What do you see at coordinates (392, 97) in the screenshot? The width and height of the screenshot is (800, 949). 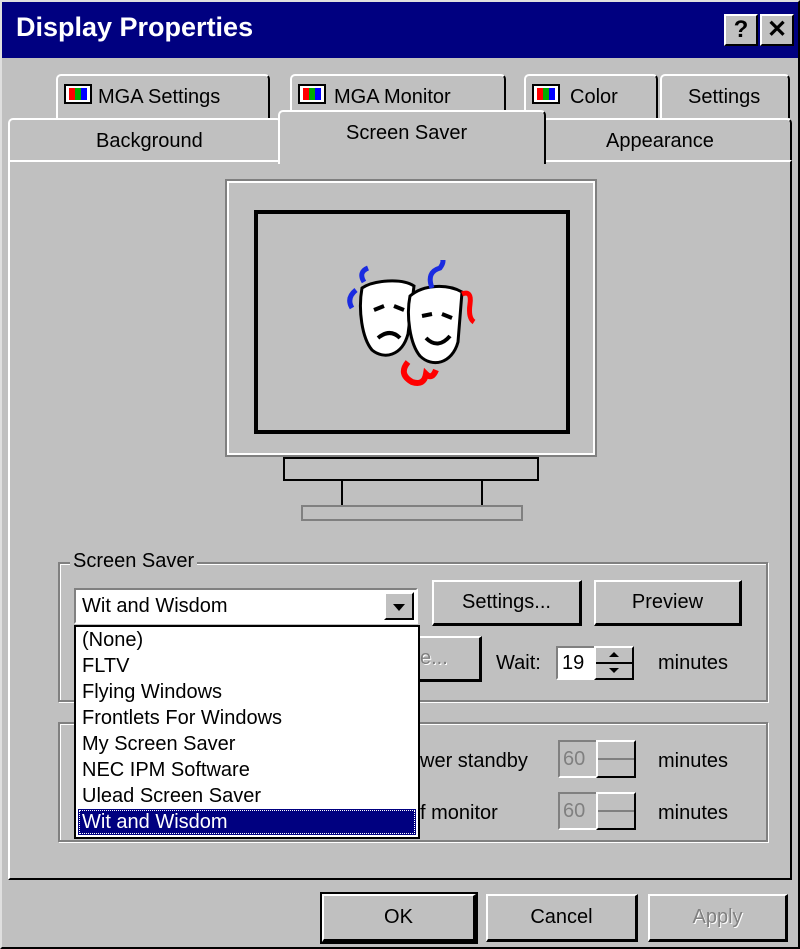 I see `tab-label: MGA Monitor` at bounding box center [392, 97].